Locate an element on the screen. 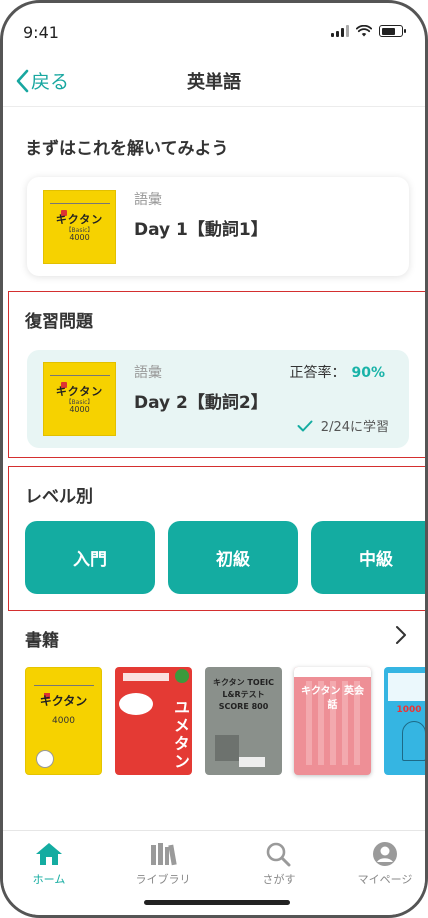 The image size is (428, 918). level-button-beginner: 初級 is located at coordinates (233, 557).